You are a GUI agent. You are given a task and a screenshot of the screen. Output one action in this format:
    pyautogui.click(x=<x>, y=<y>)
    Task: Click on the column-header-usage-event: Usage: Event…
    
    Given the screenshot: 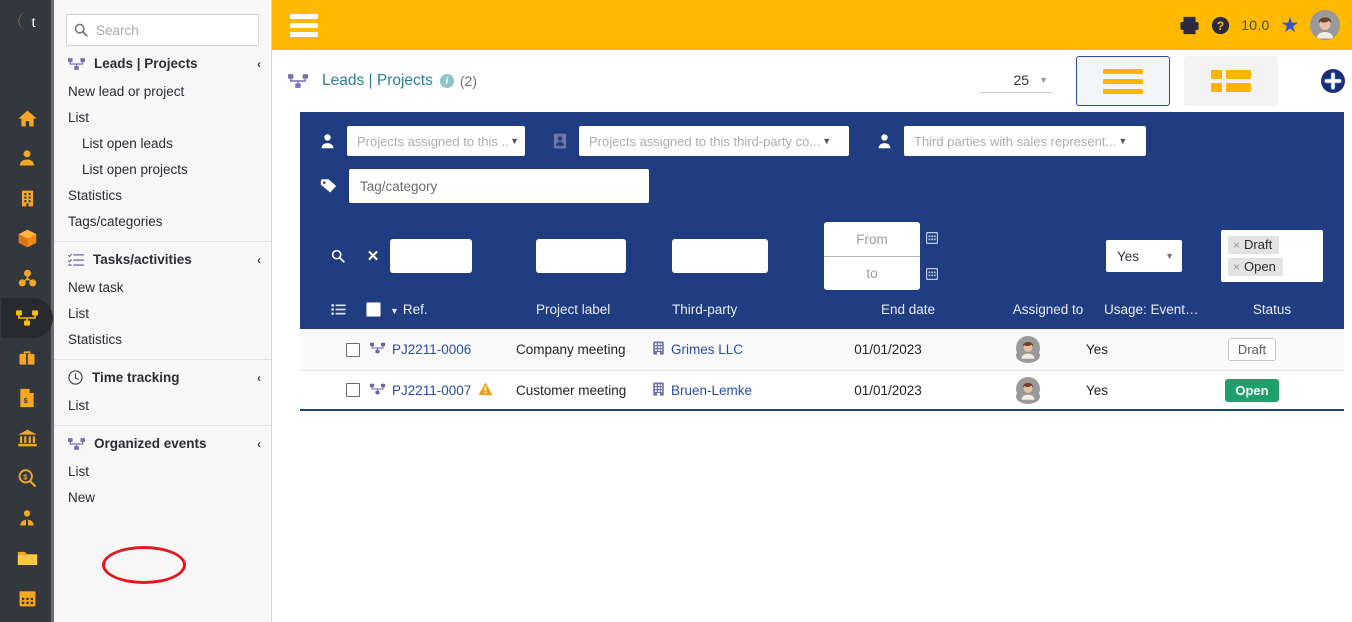 What is the action you would take?
    pyautogui.click(x=1162, y=309)
    